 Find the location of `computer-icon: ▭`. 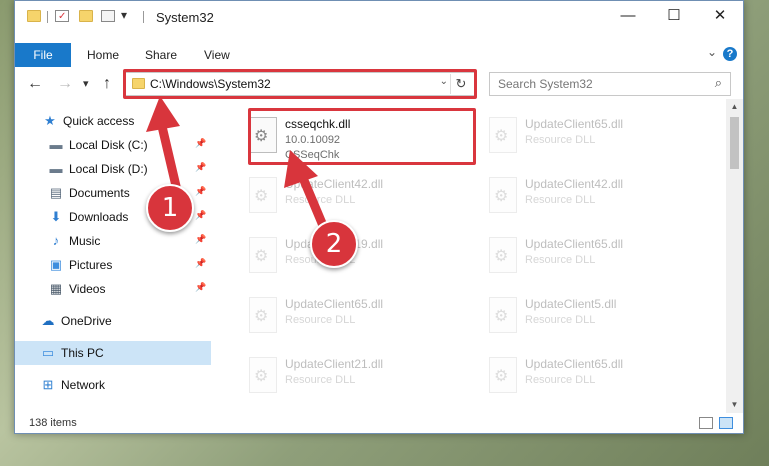

computer-icon: ▭ is located at coordinates (48, 352).